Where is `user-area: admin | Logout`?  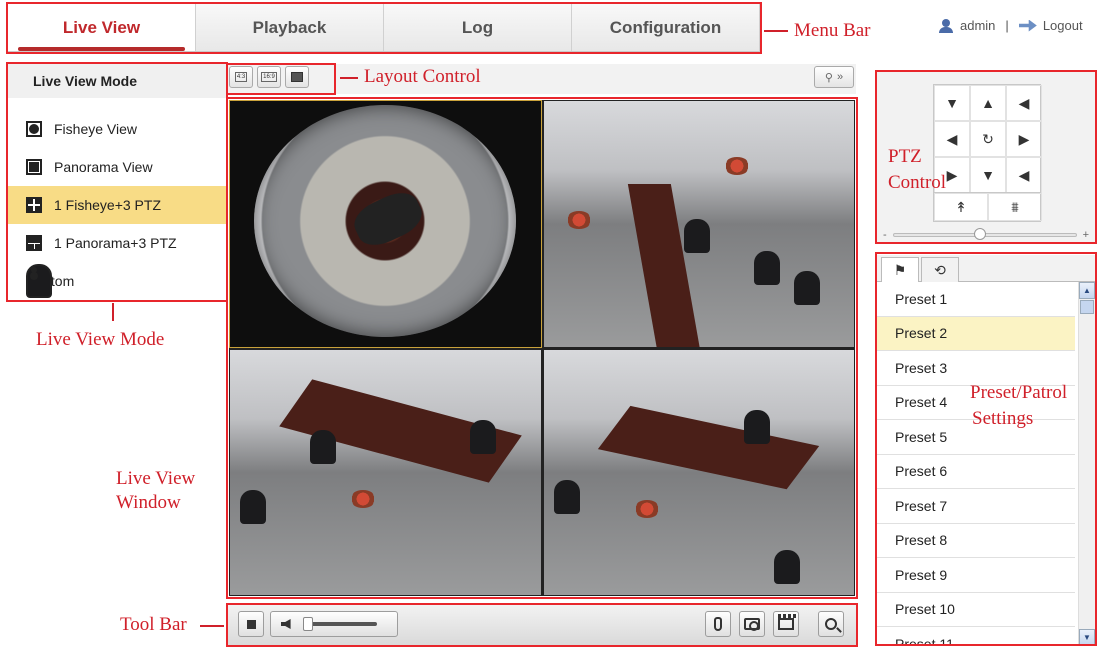 user-area: admin | Logout is located at coordinates (1010, 25).